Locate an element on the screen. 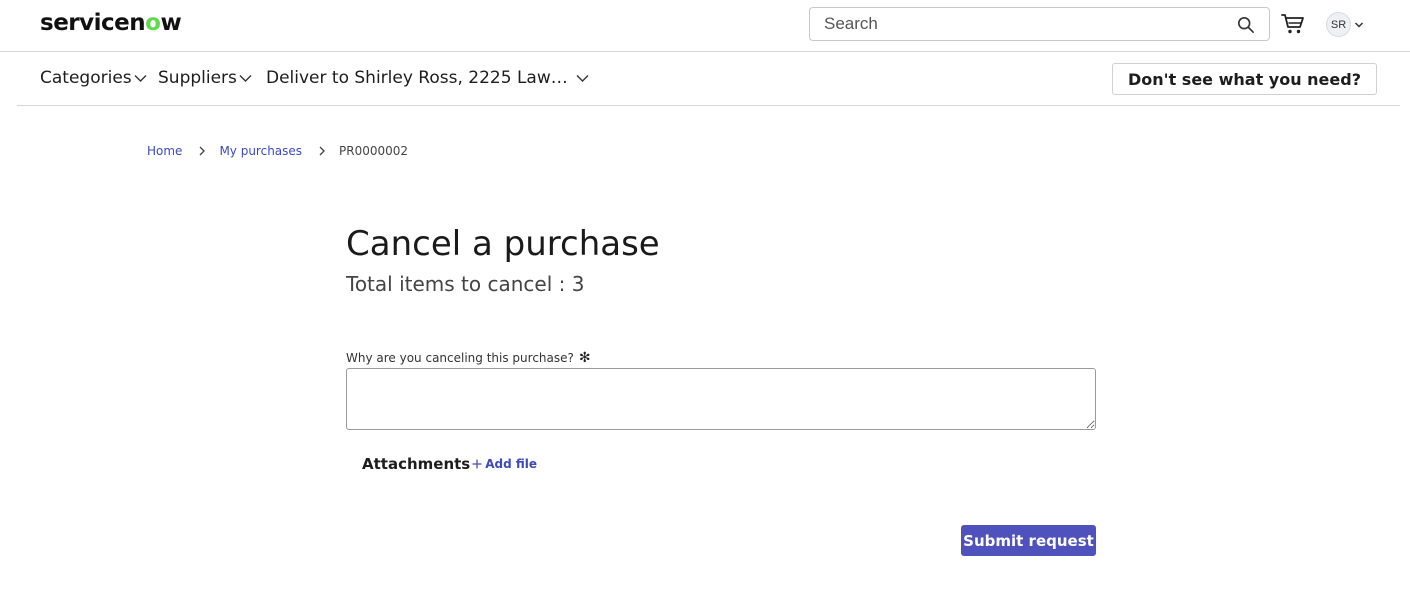 The image size is (1410, 596). search-icon is located at coordinates (1246, 25).